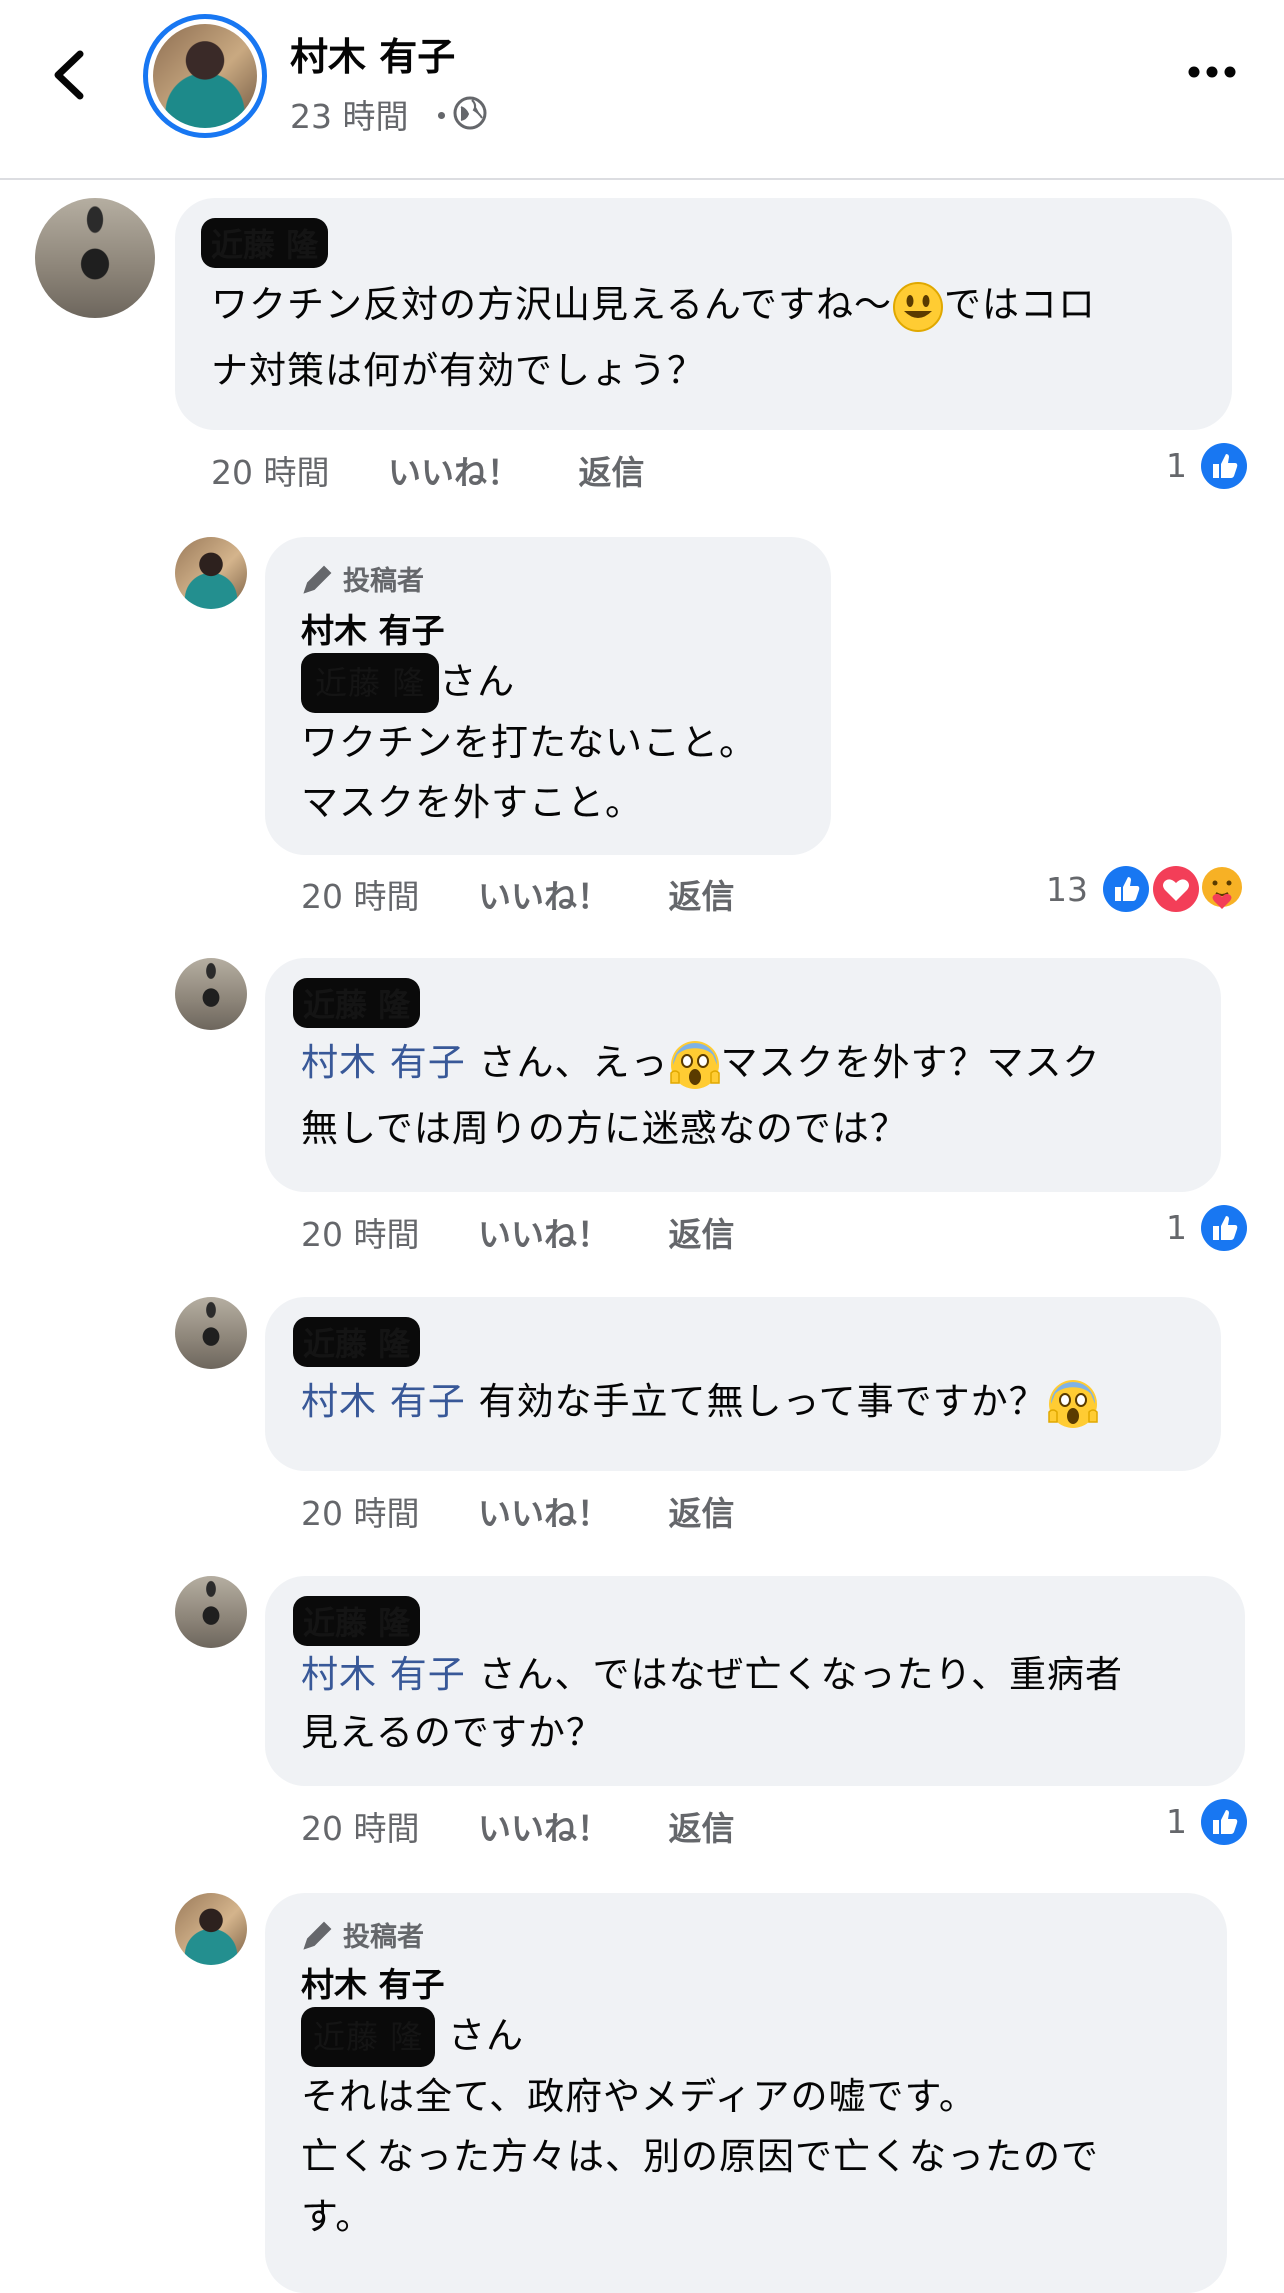 This screenshot has height=2293, width=1284. What do you see at coordinates (1222, 889) in the screenshot?
I see `care-reaction-icon` at bounding box center [1222, 889].